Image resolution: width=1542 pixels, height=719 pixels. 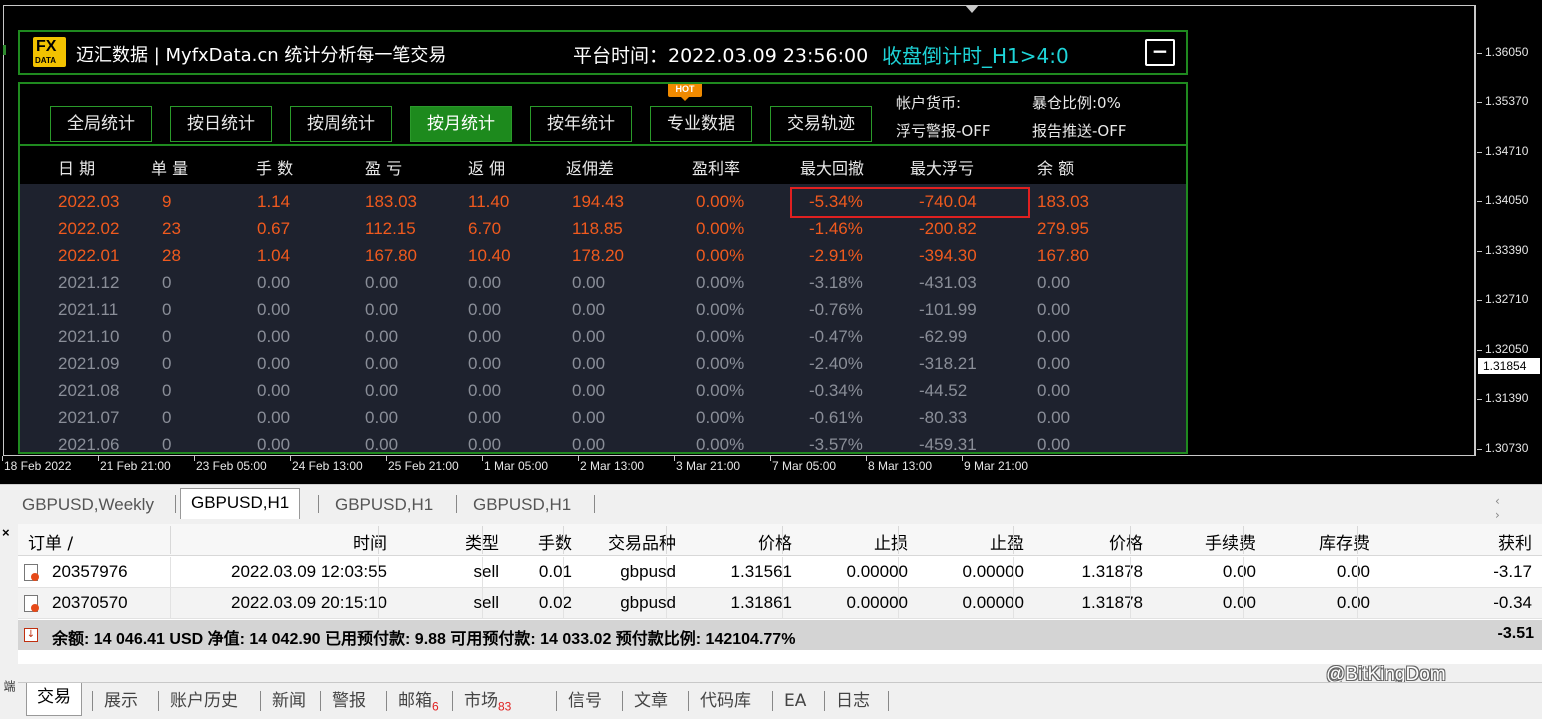 I want to click on terminal-tab: 警报, so click(x=349, y=702).